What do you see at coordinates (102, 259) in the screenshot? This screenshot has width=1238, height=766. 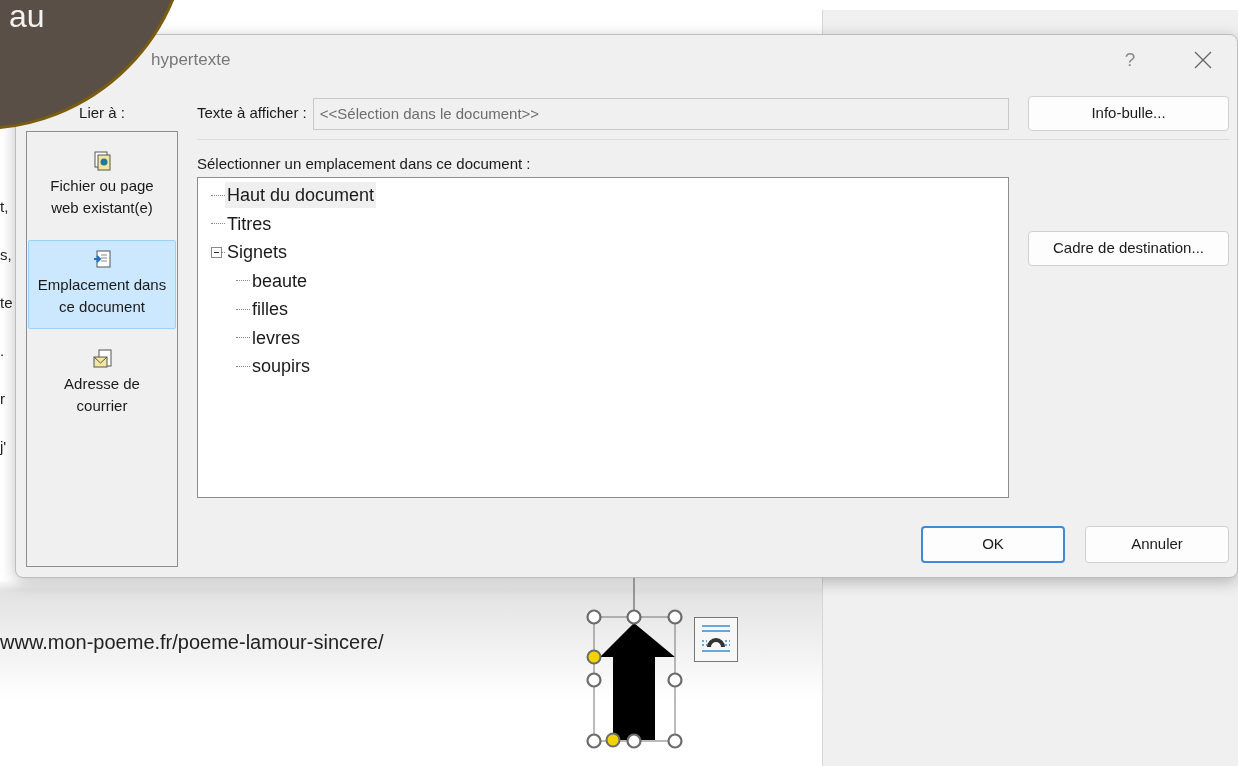 I see `page-arrow-icon` at bounding box center [102, 259].